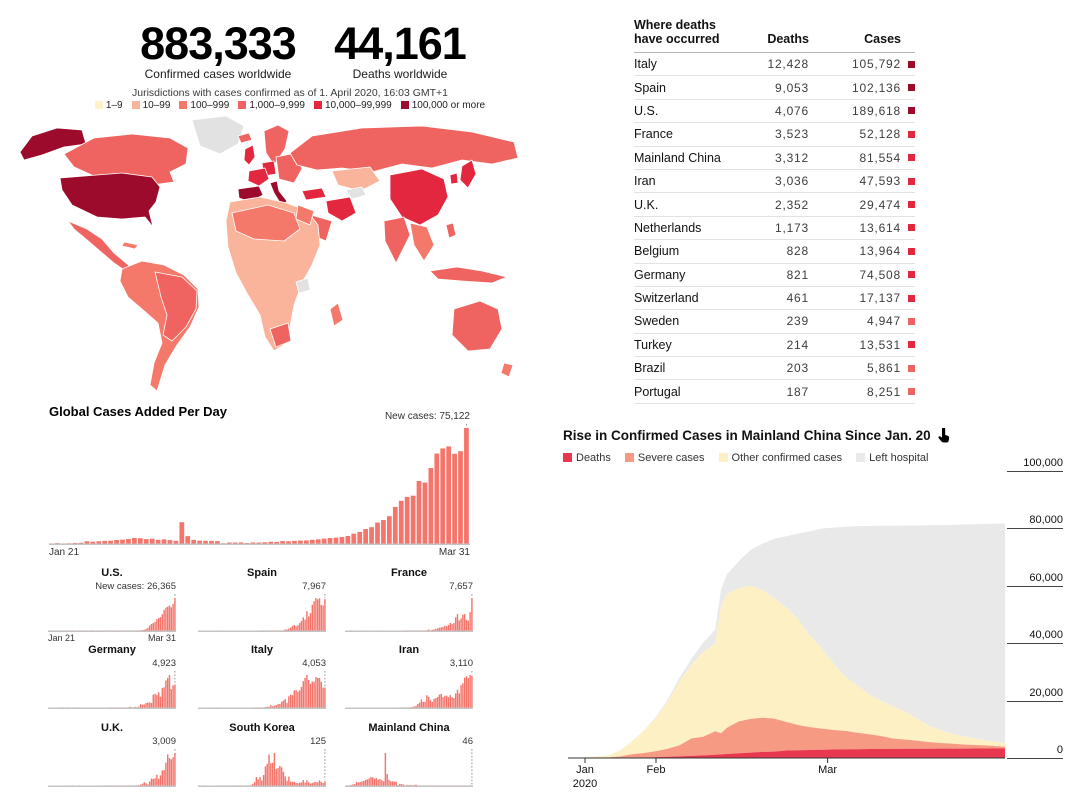 This screenshot has height=808, width=1077. I want to click on table-row: Germany 821 74,508, so click(774, 275).